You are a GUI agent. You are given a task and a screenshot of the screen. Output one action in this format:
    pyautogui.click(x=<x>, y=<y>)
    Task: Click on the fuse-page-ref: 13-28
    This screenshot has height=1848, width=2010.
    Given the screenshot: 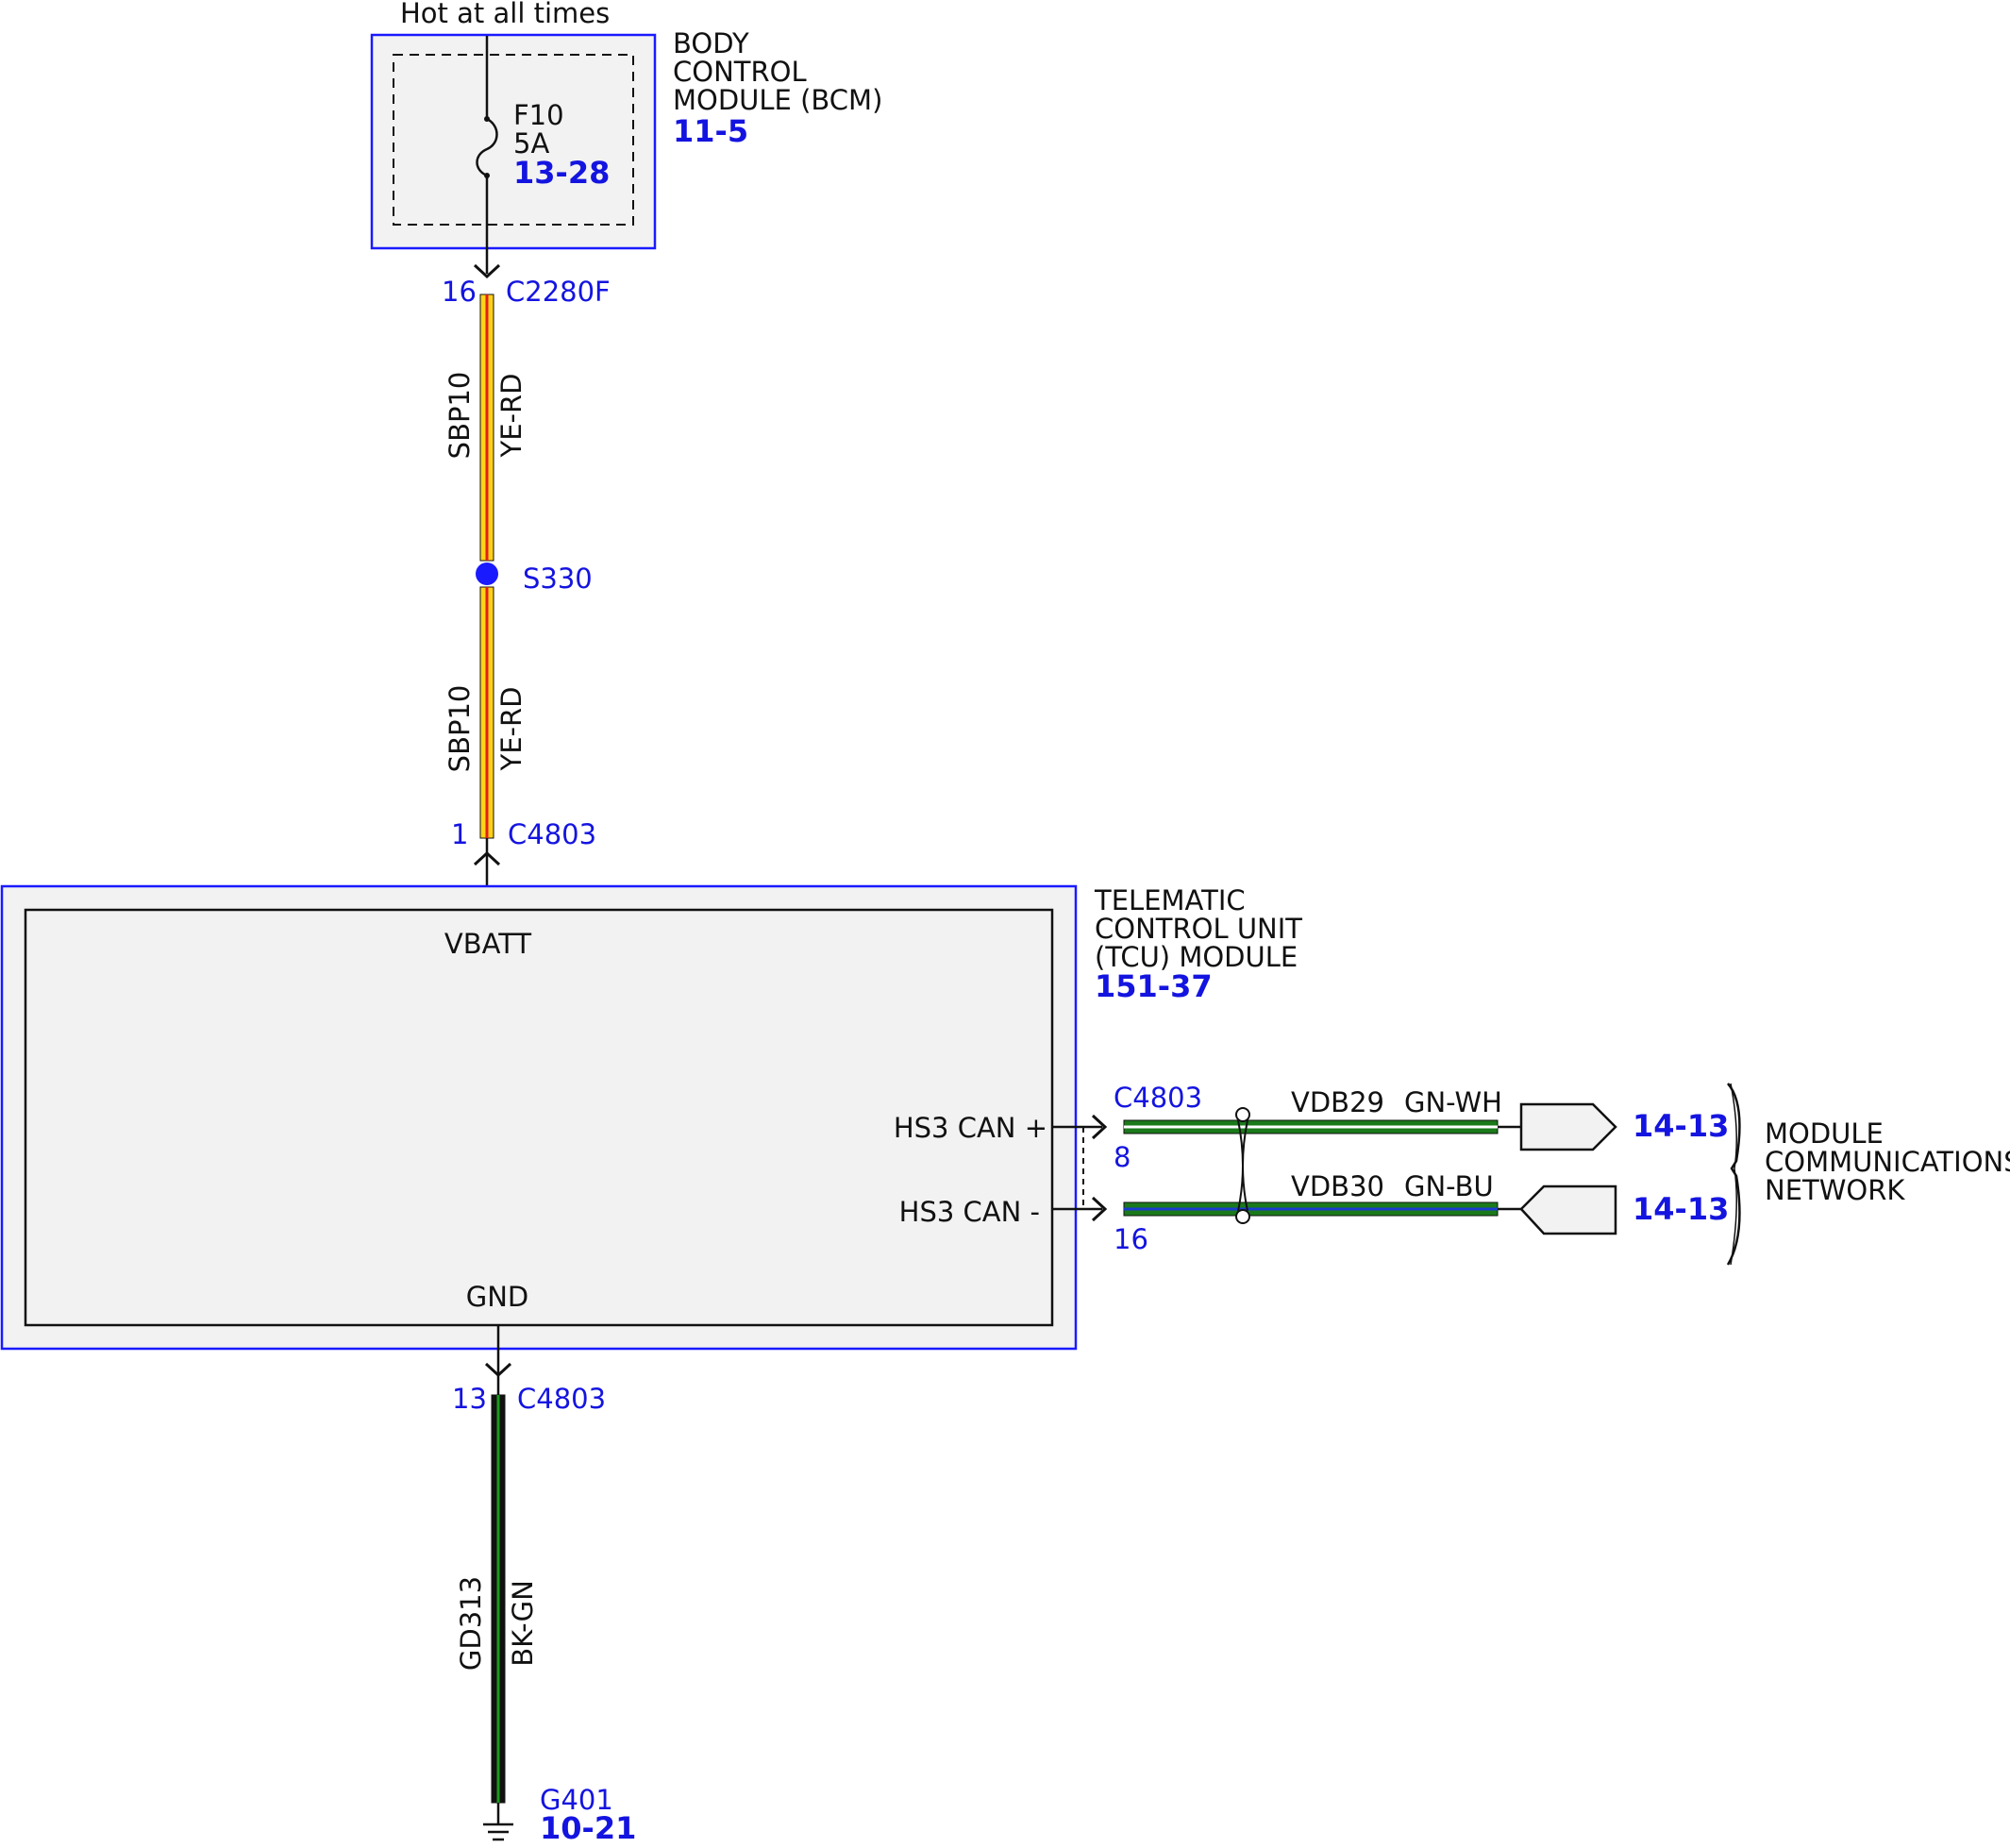 What is the action you would take?
    pyautogui.click(x=561, y=173)
    